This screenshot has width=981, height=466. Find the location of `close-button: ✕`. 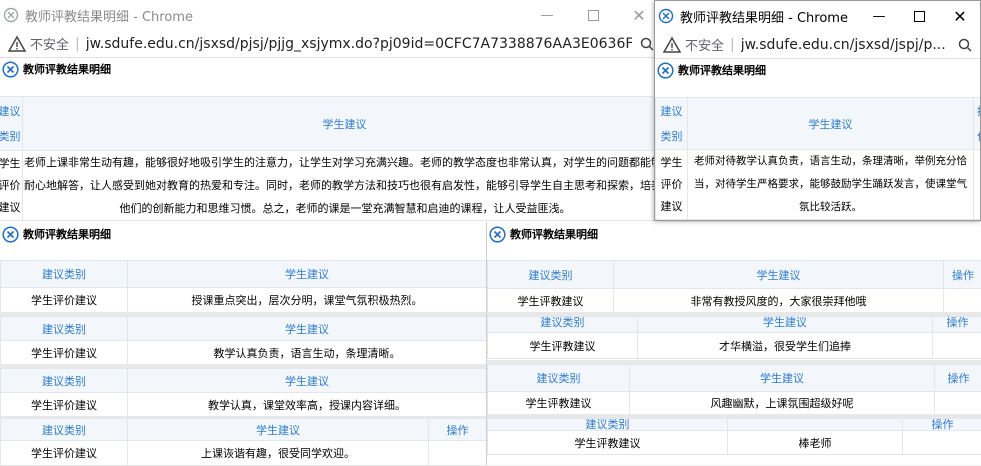

close-button: ✕ is located at coordinates (960, 16).